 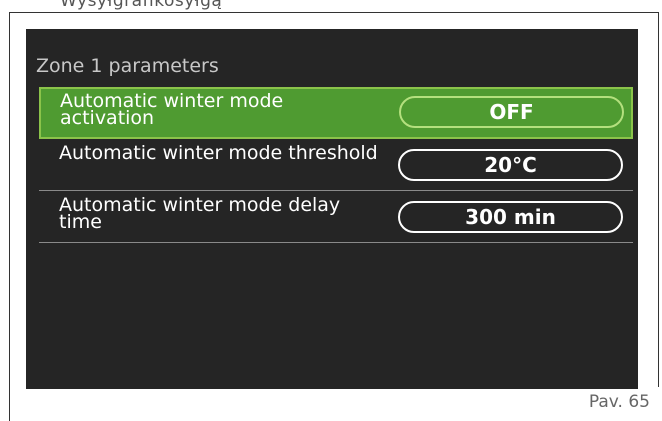 I want to click on parameter-label: Automatic winter mode activation, so click(x=172, y=109).